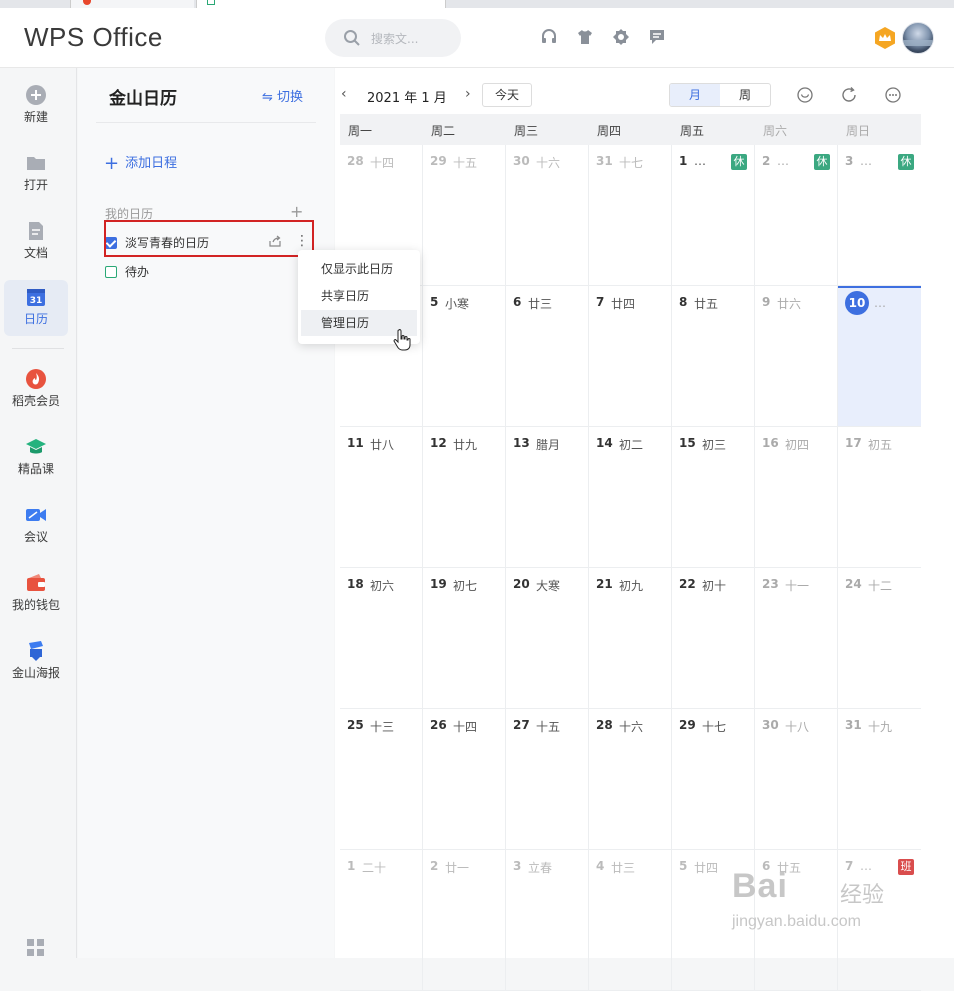  Describe the element at coordinates (381, 920) in the screenshot. I see `day-cell: 1 二十` at that location.